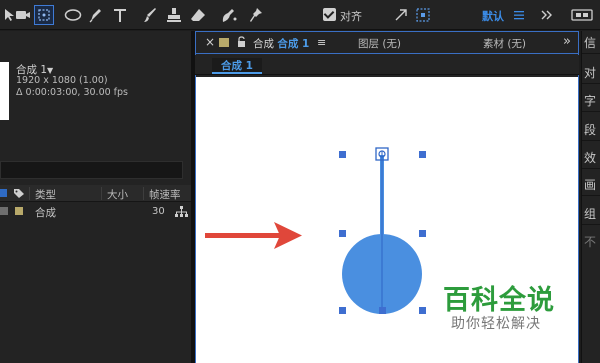 The width and height of the screenshot is (600, 363). Describe the element at coordinates (120, 15) in the screenshot. I see `text-icon` at that location.